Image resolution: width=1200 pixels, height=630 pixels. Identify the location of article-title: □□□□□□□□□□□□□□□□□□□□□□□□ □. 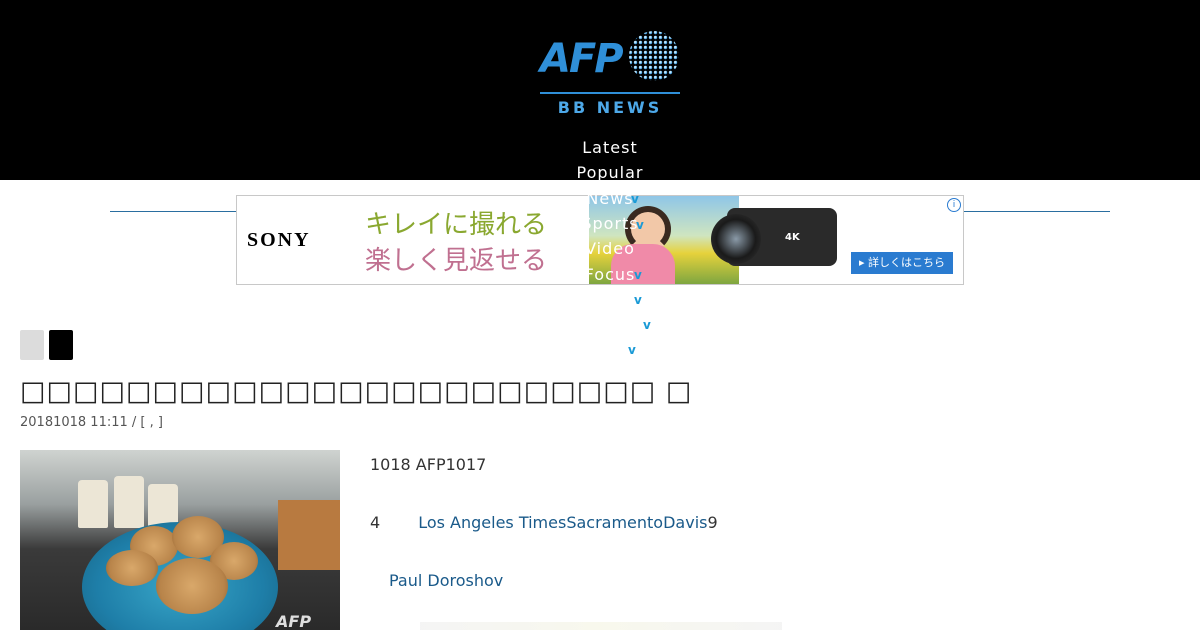
(356, 391).